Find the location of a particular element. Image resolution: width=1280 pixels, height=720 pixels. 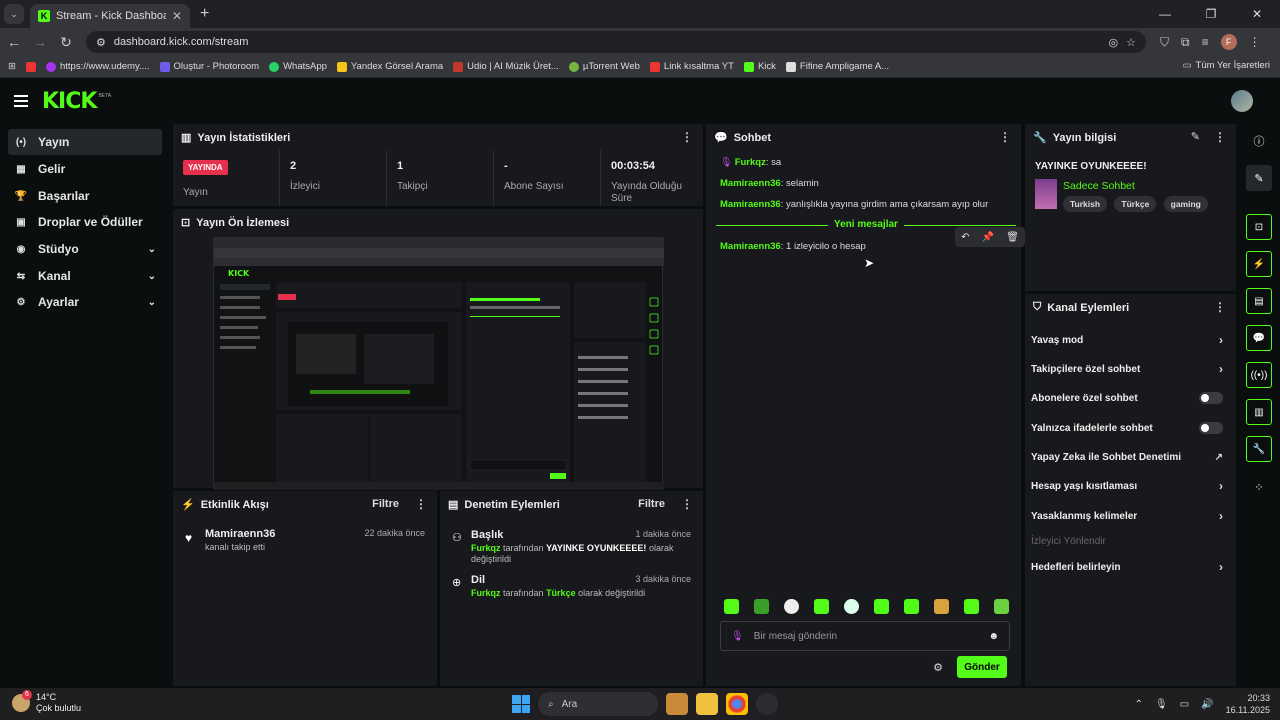

new-tab-button: + is located at coordinates (204, 14).